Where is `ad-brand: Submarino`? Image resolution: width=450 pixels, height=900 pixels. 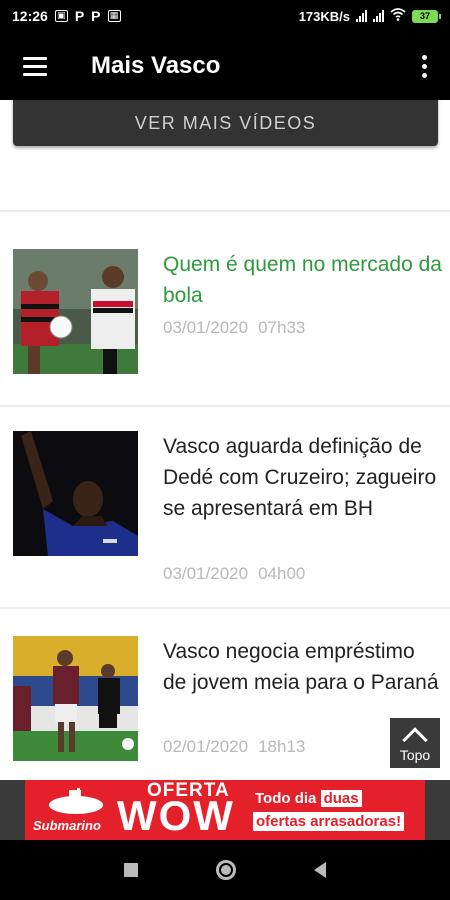
ad-brand: Submarino is located at coordinates (67, 825).